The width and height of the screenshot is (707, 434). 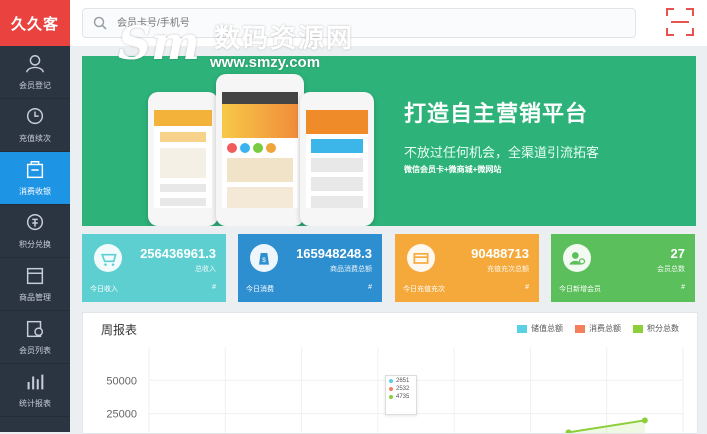 I want to click on sidebar-item-1: 会员登记, so click(x=35, y=72).